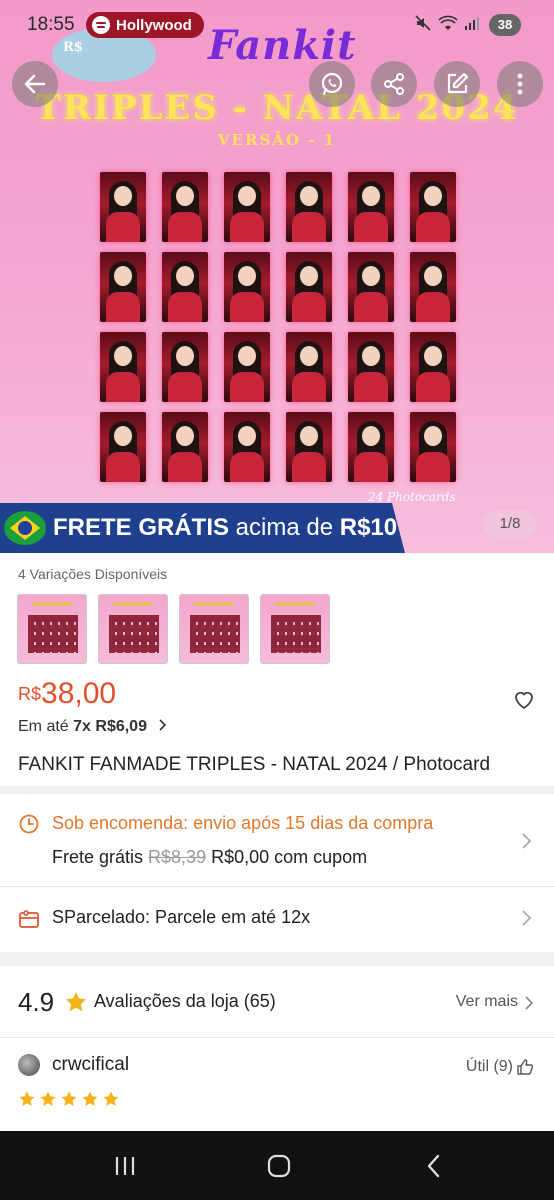 The height and width of the screenshot is (1200, 554). I want to click on recent-apps-icon, so click(125, 1166).